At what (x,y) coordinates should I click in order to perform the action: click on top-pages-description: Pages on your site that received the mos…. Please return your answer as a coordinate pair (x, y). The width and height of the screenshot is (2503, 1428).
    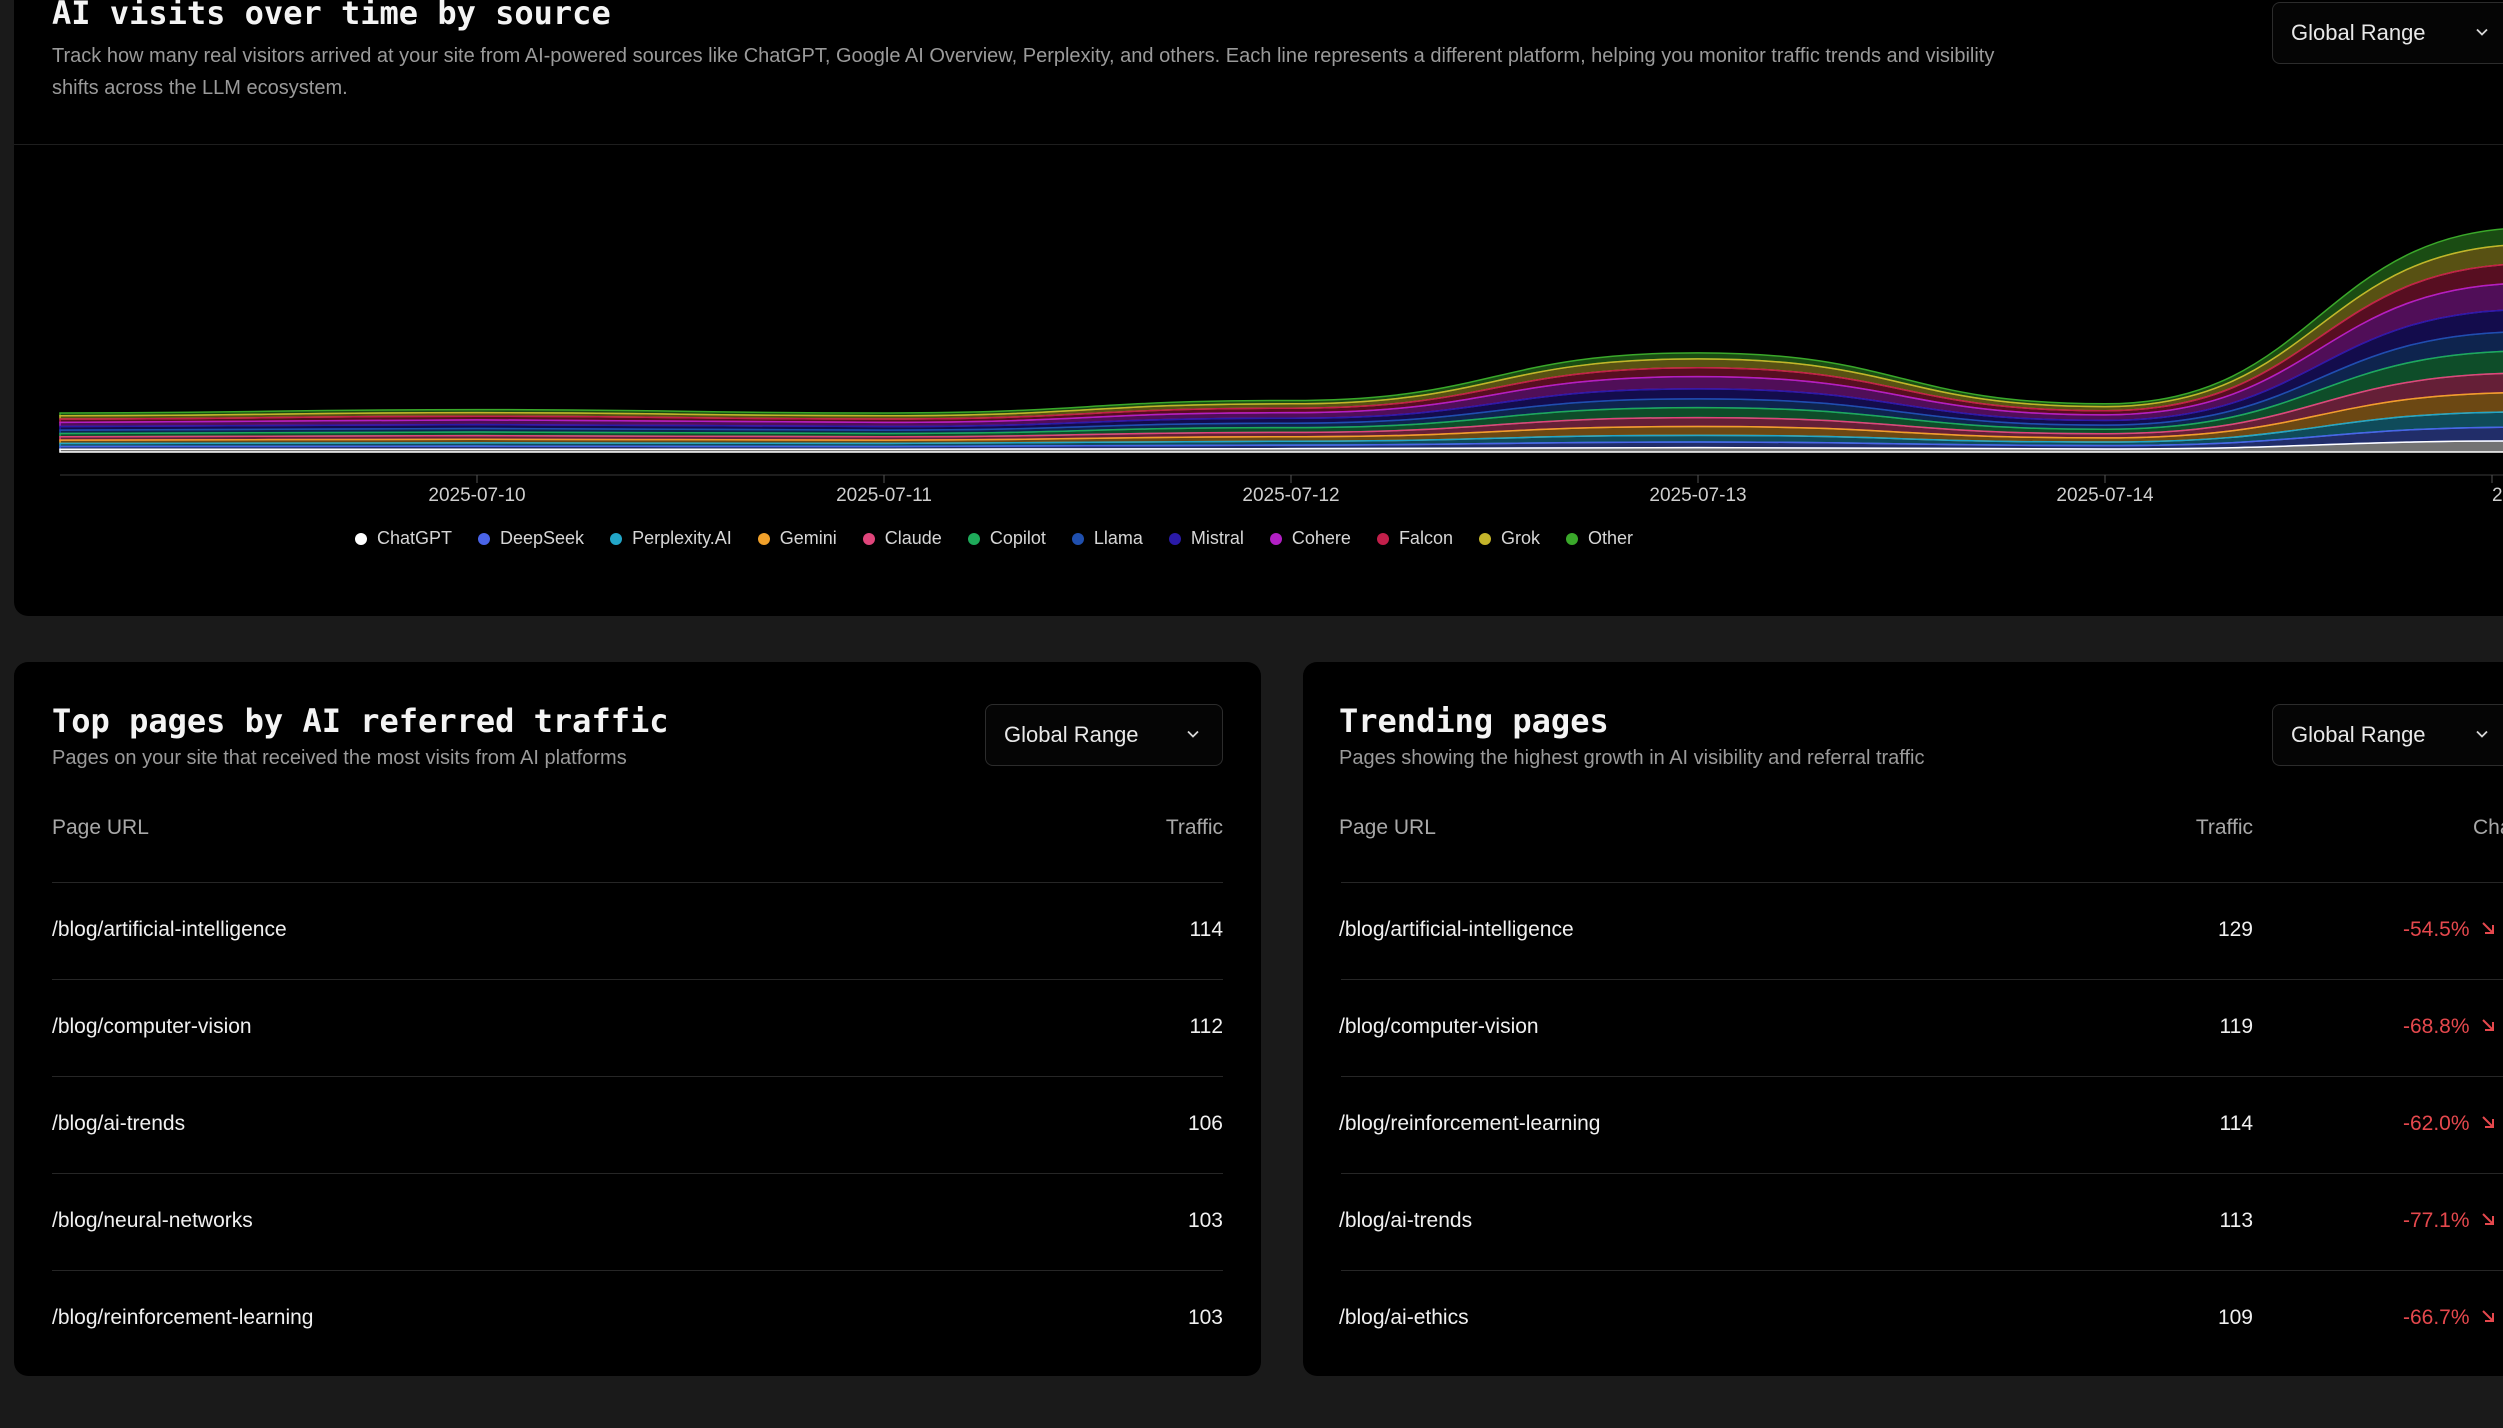
    Looking at the image, I should click on (339, 758).